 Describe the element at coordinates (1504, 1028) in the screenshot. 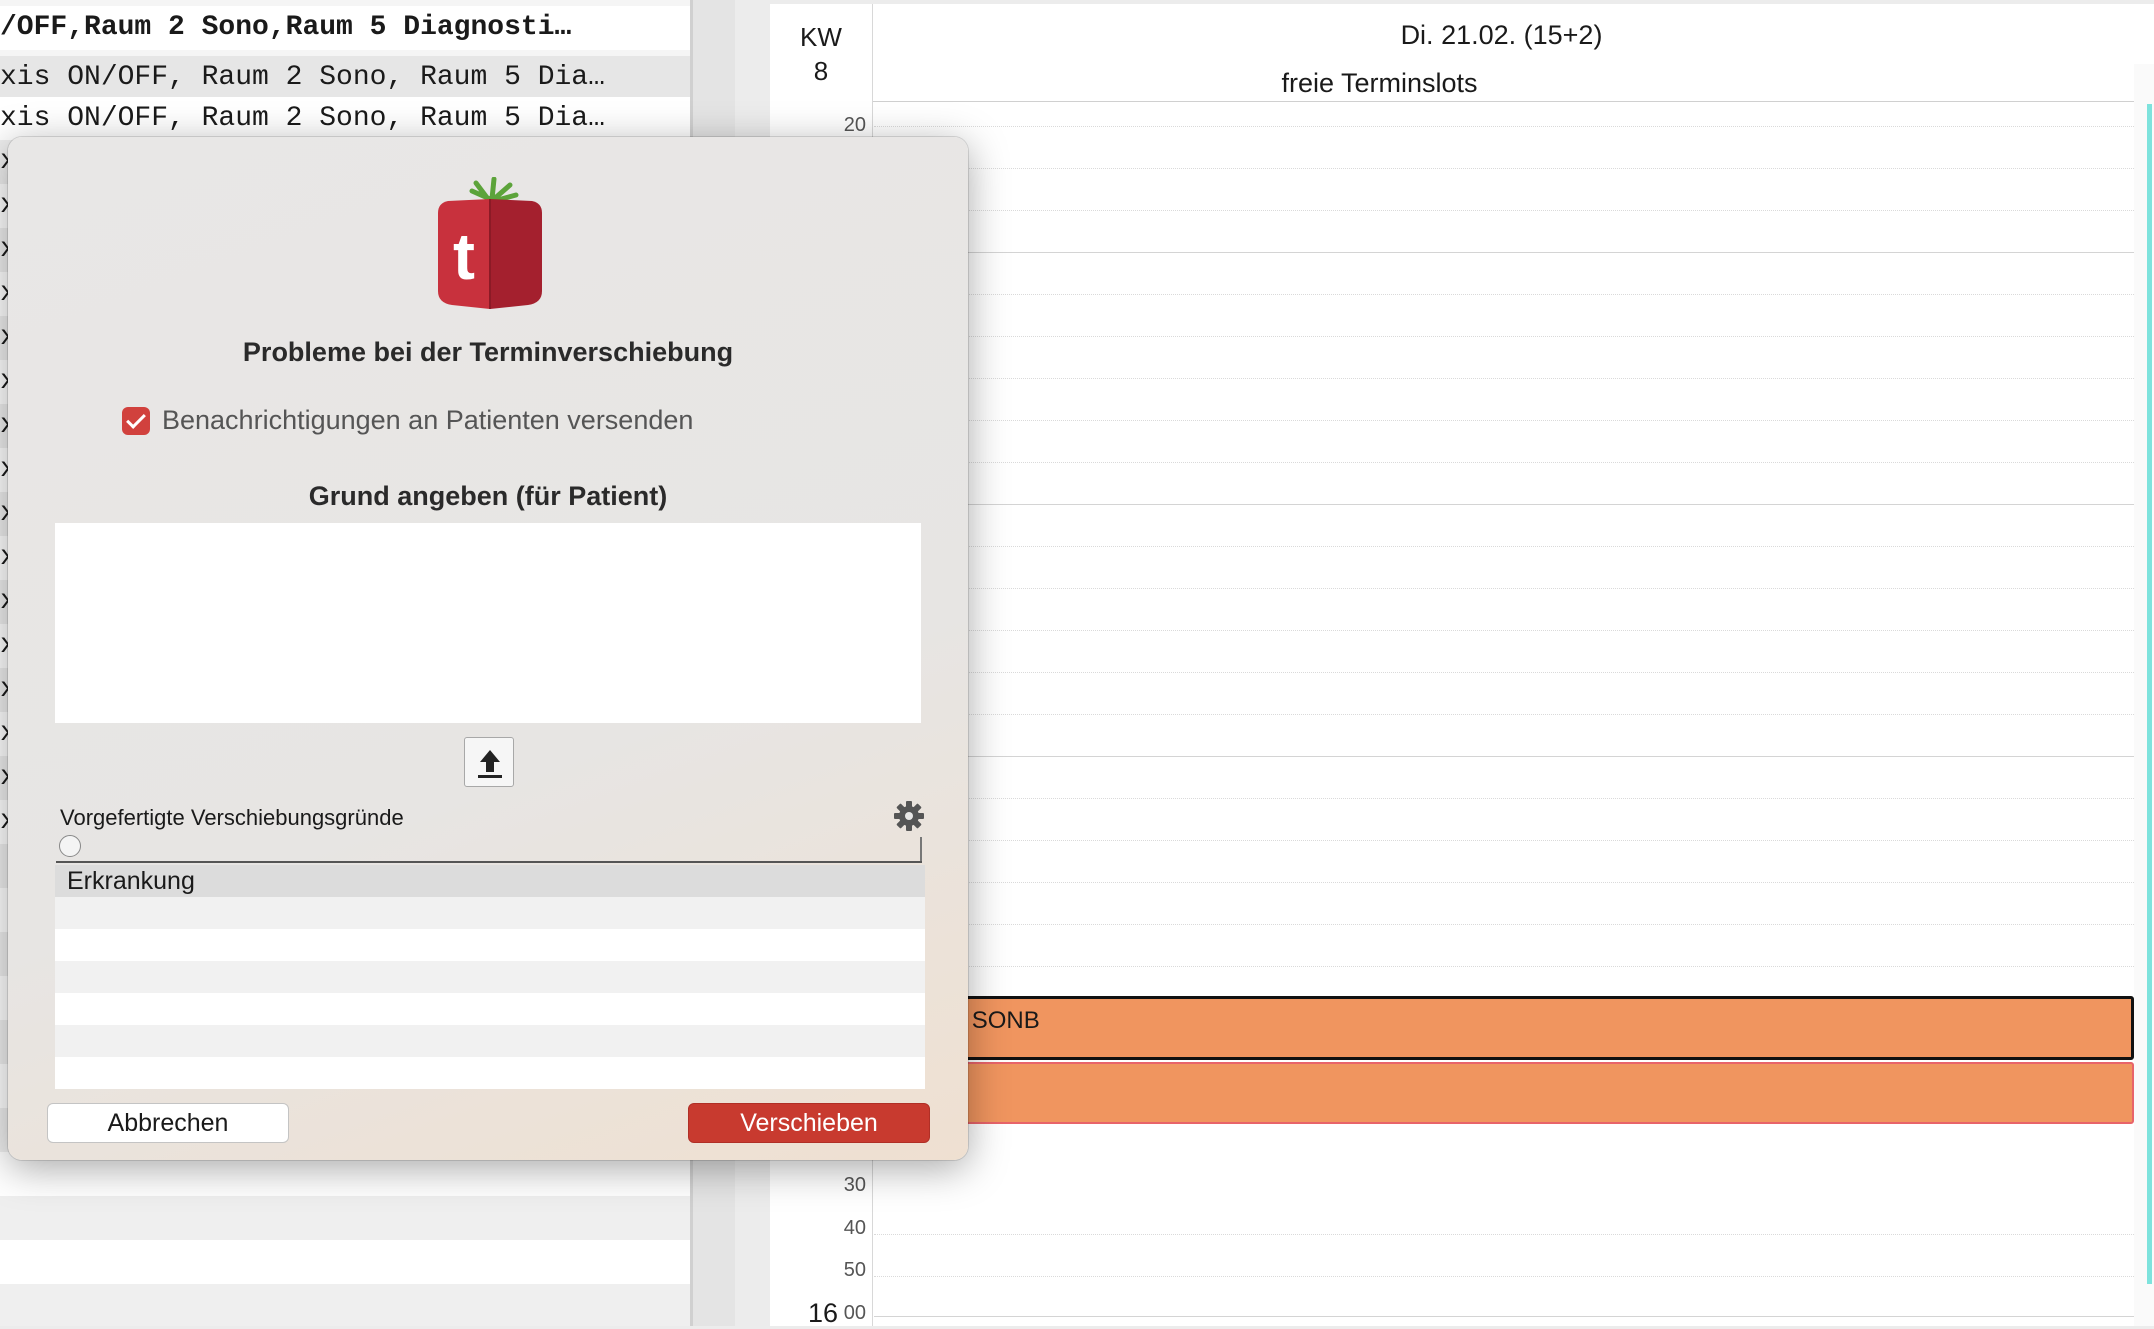

I see `appointment-block: 5-15:00: SONB` at that location.